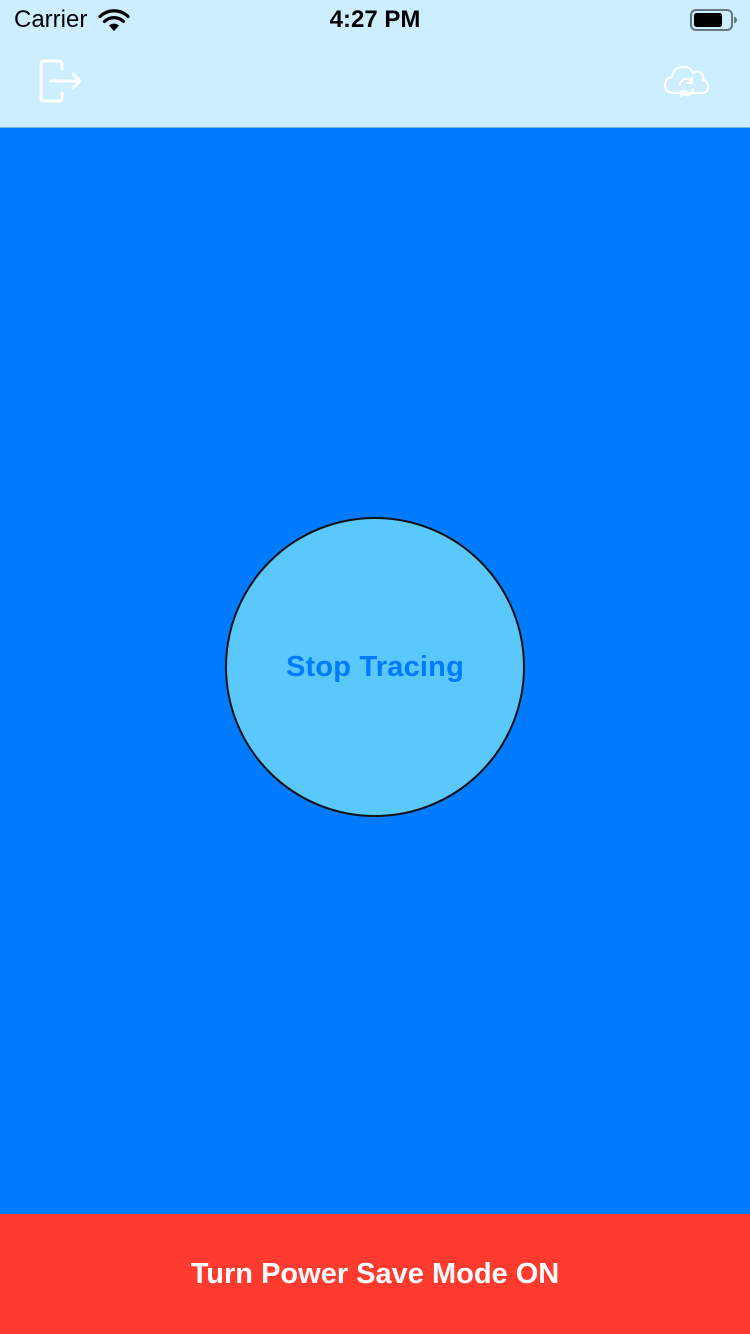 This screenshot has width=750, height=1334. I want to click on logout-icon, so click(60, 83).